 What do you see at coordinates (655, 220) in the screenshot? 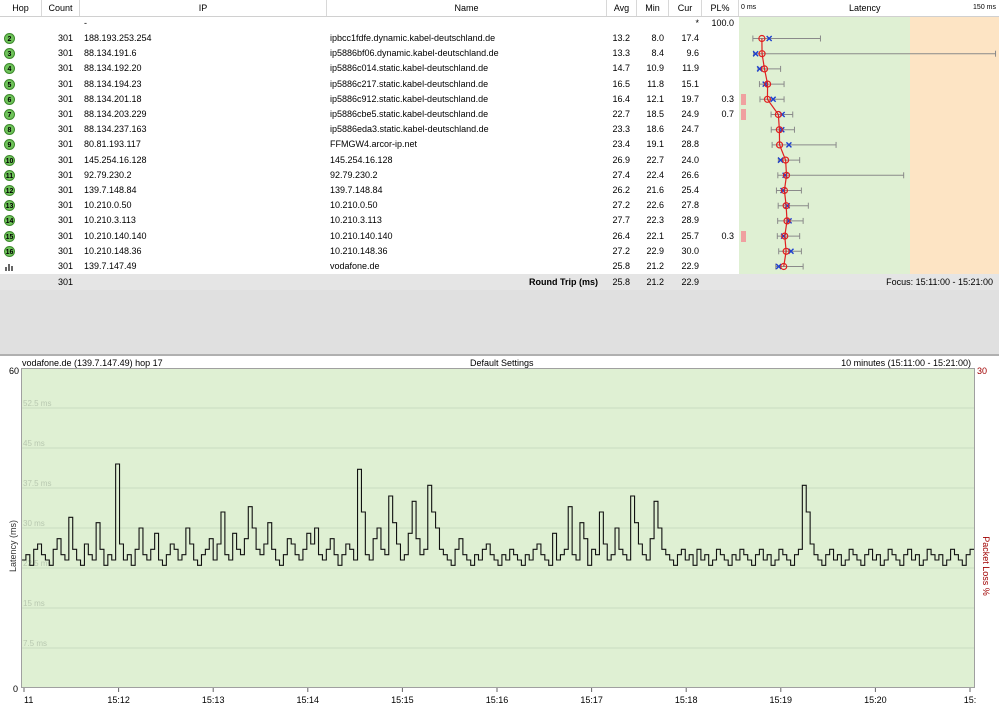
I see `min-cell: 22.3` at bounding box center [655, 220].